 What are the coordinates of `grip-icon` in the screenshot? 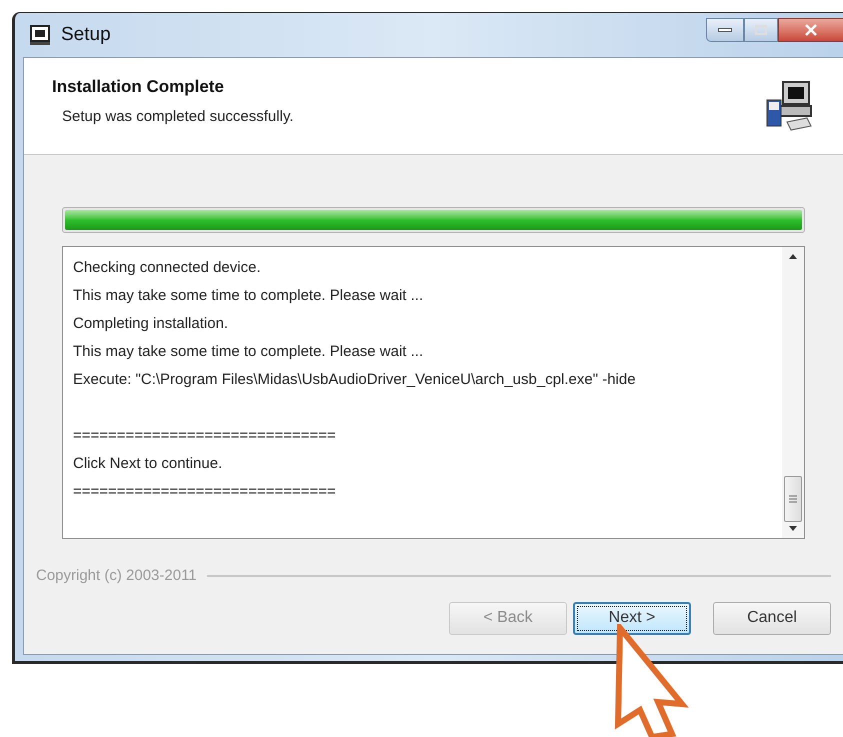 It's located at (793, 499).